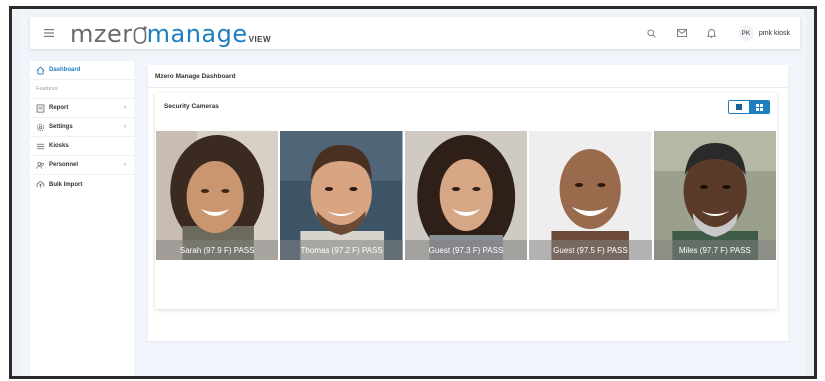 The height and width of the screenshot is (381, 825). What do you see at coordinates (140, 35) in the screenshot?
I see `brand-zero-icon` at bounding box center [140, 35].